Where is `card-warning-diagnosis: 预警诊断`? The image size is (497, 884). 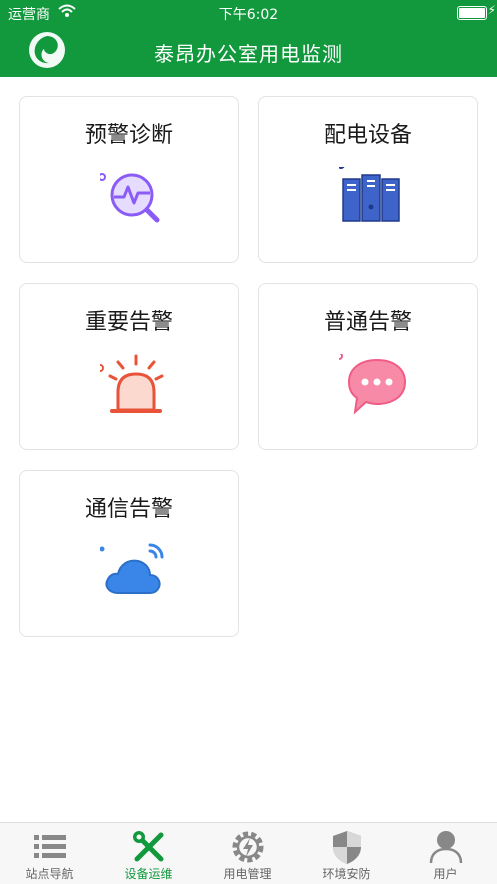
card-warning-diagnosis: 预警诊断 is located at coordinates (129, 179).